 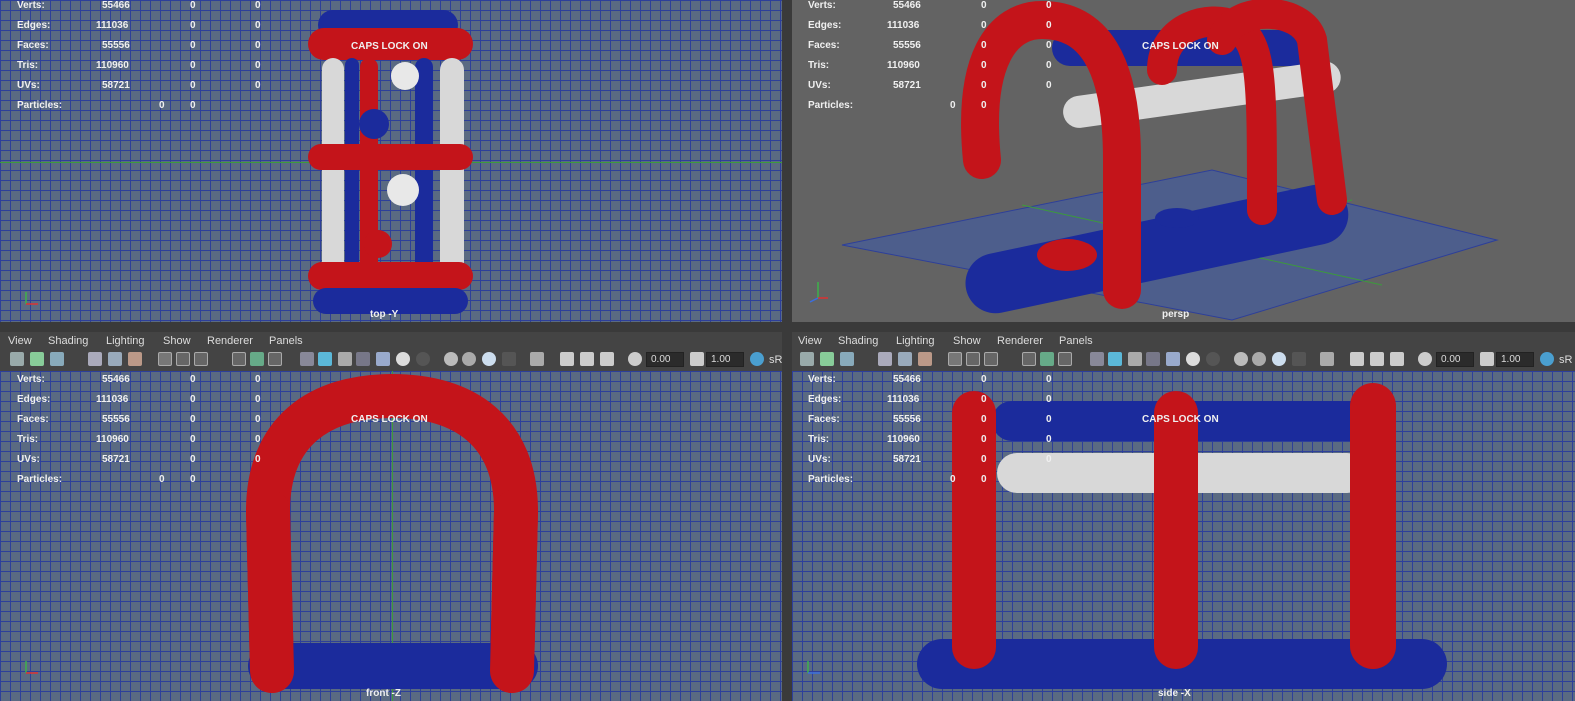 What do you see at coordinates (1176, 314) in the screenshot?
I see `camera-label-persp: persp` at bounding box center [1176, 314].